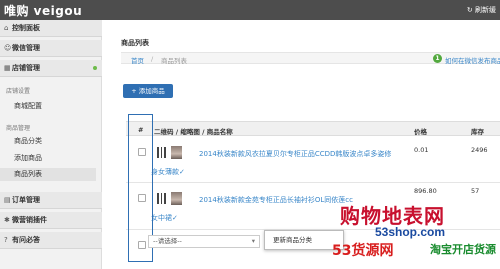  What do you see at coordinates (48, 174) in the screenshot?
I see `sidebar-item-goods-list: 商品列表` at bounding box center [48, 174].